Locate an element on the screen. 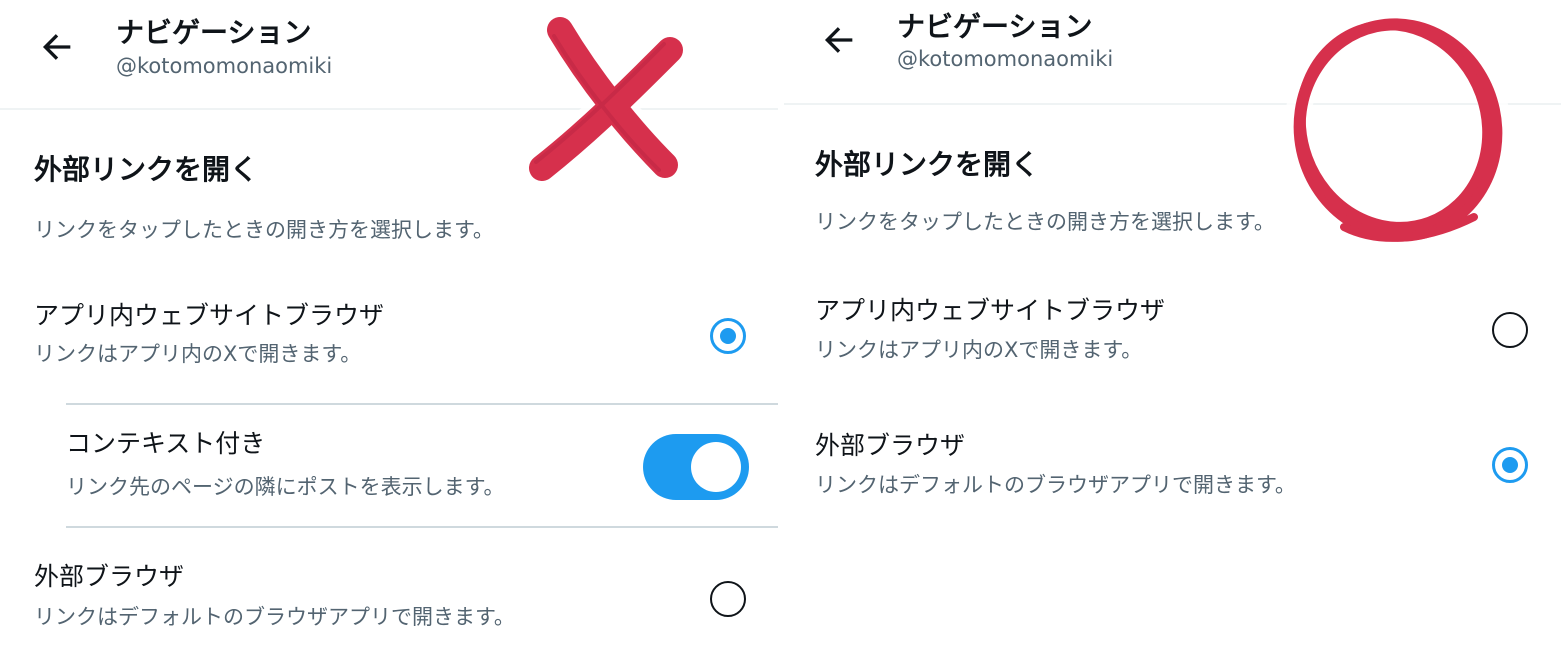 The width and height of the screenshot is (1561, 654). toggle-knob is located at coordinates (716, 467).